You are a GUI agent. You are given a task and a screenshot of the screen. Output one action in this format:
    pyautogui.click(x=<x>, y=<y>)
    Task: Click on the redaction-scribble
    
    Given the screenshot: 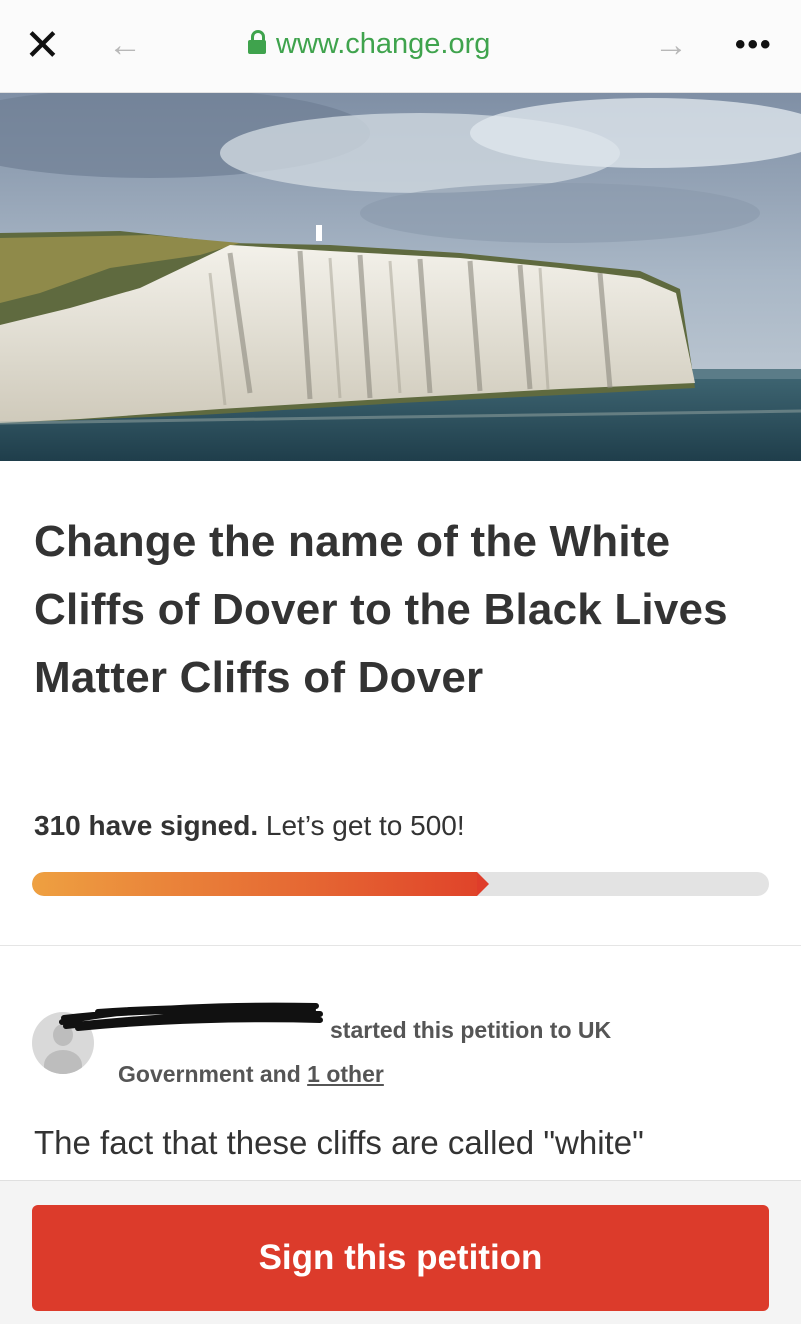 What is the action you would take?
    pyautogui.click(x=191, y=1016)
    